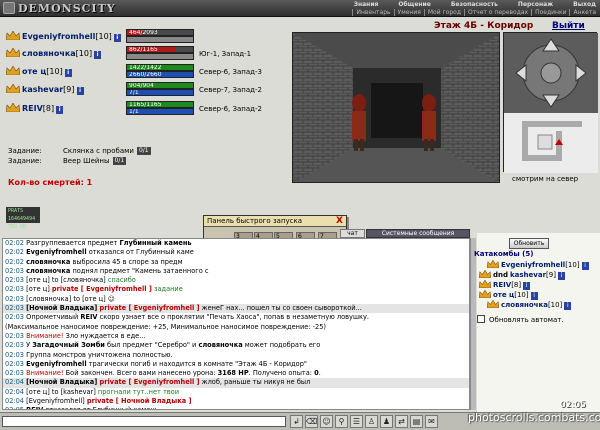 This screenshot has width=600, height=430. Describe the element at coordinates (516, 285) in the screenshot. I see `user-level: [8]` at that location.